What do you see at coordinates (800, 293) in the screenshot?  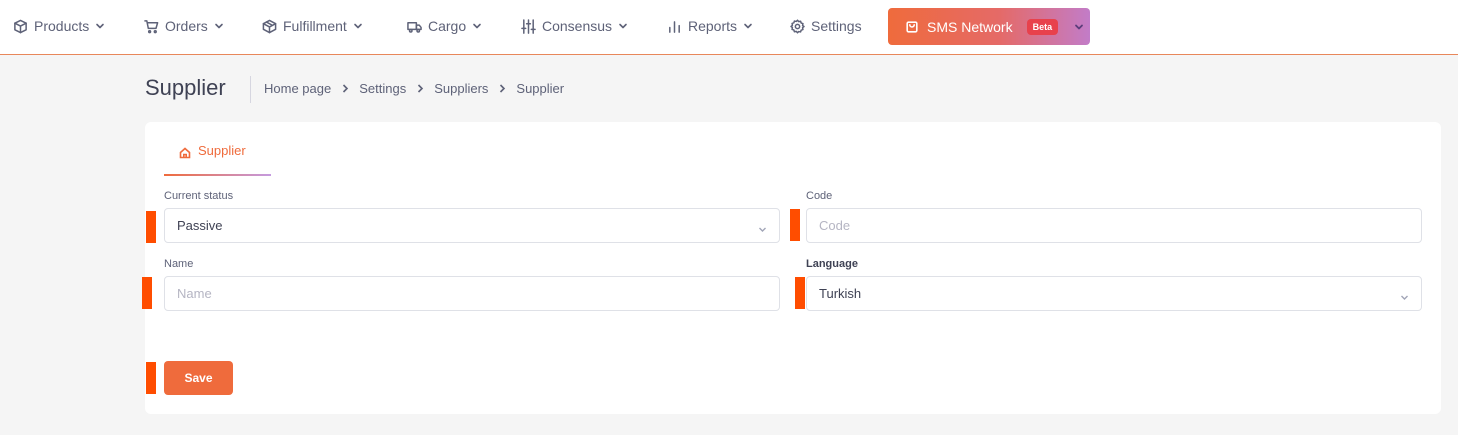 I see `language-marker` at bounding box center [800, 293].